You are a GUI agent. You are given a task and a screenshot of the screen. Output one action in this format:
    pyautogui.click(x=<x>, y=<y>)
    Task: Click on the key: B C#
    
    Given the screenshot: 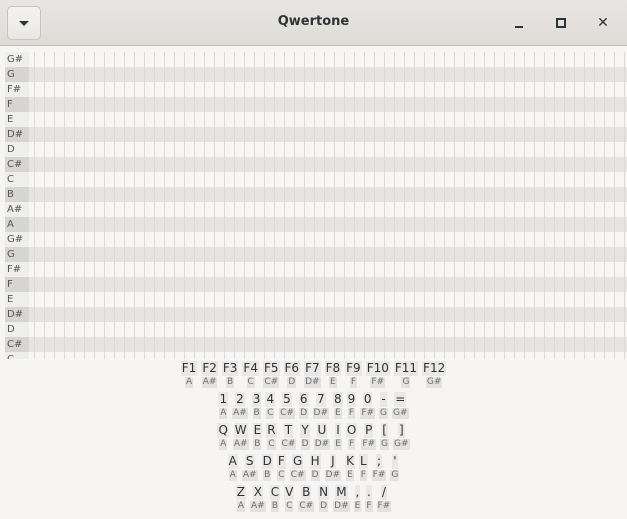 What is the action you would take?
    pyautogui.click(x=306, y=498)
    